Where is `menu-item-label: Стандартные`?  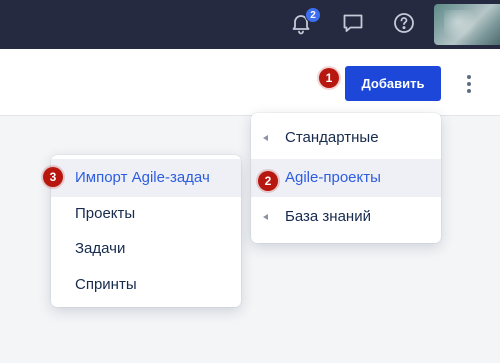 menu-item-label: Стандартные is located at coordinates (332, 137).